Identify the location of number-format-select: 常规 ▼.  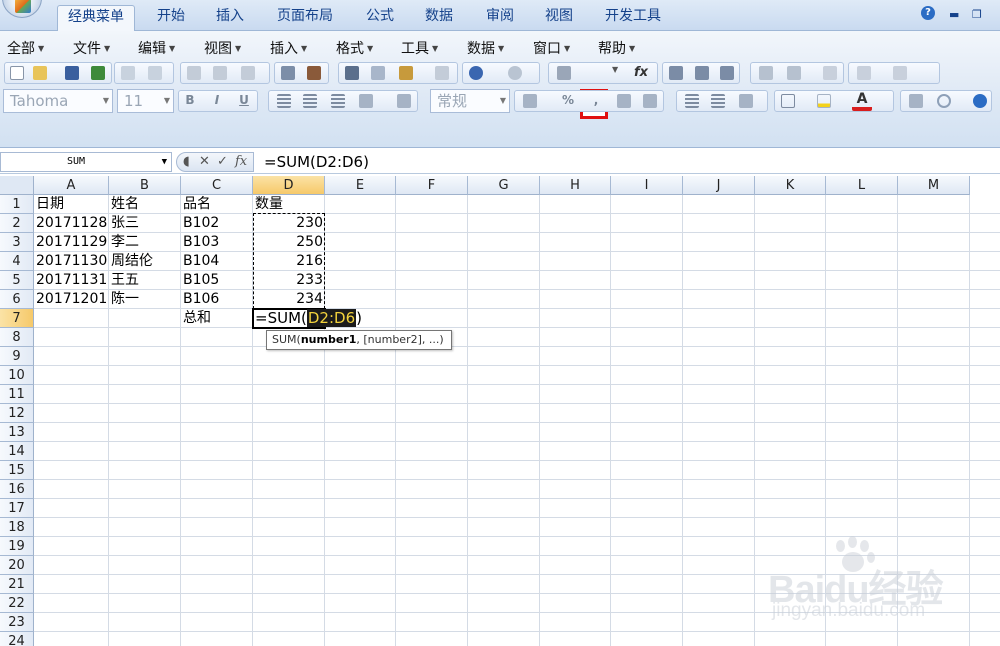
(470, 101).